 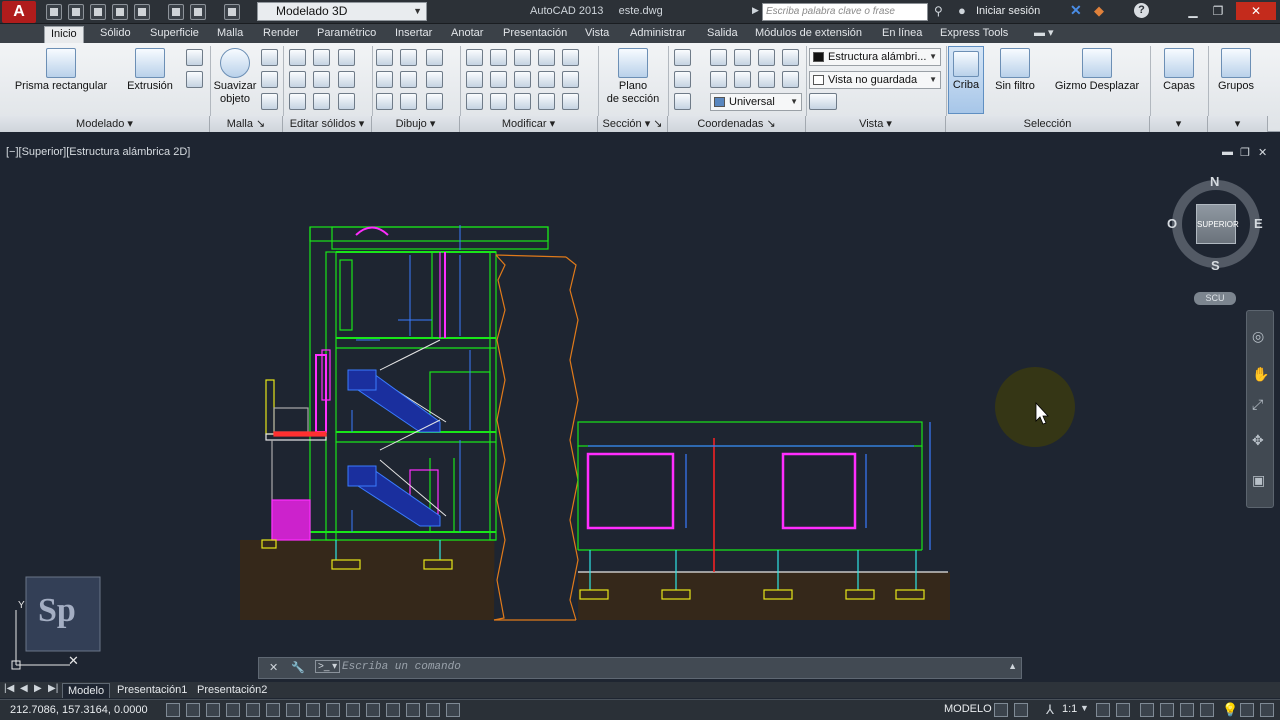 I want to click on otrack-icon, so click(x=313, y=710).